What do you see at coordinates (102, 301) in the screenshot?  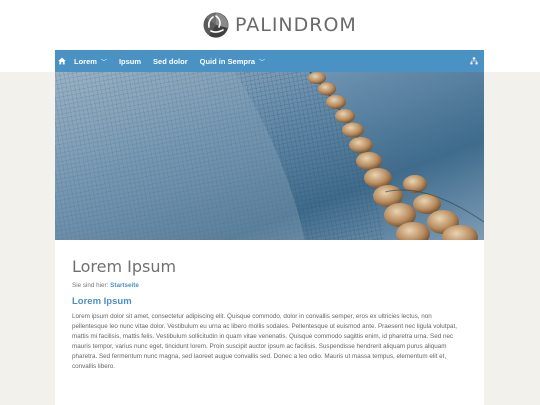 I see `section-title: Lorem Ipsum` at bounding box center [102, 301].